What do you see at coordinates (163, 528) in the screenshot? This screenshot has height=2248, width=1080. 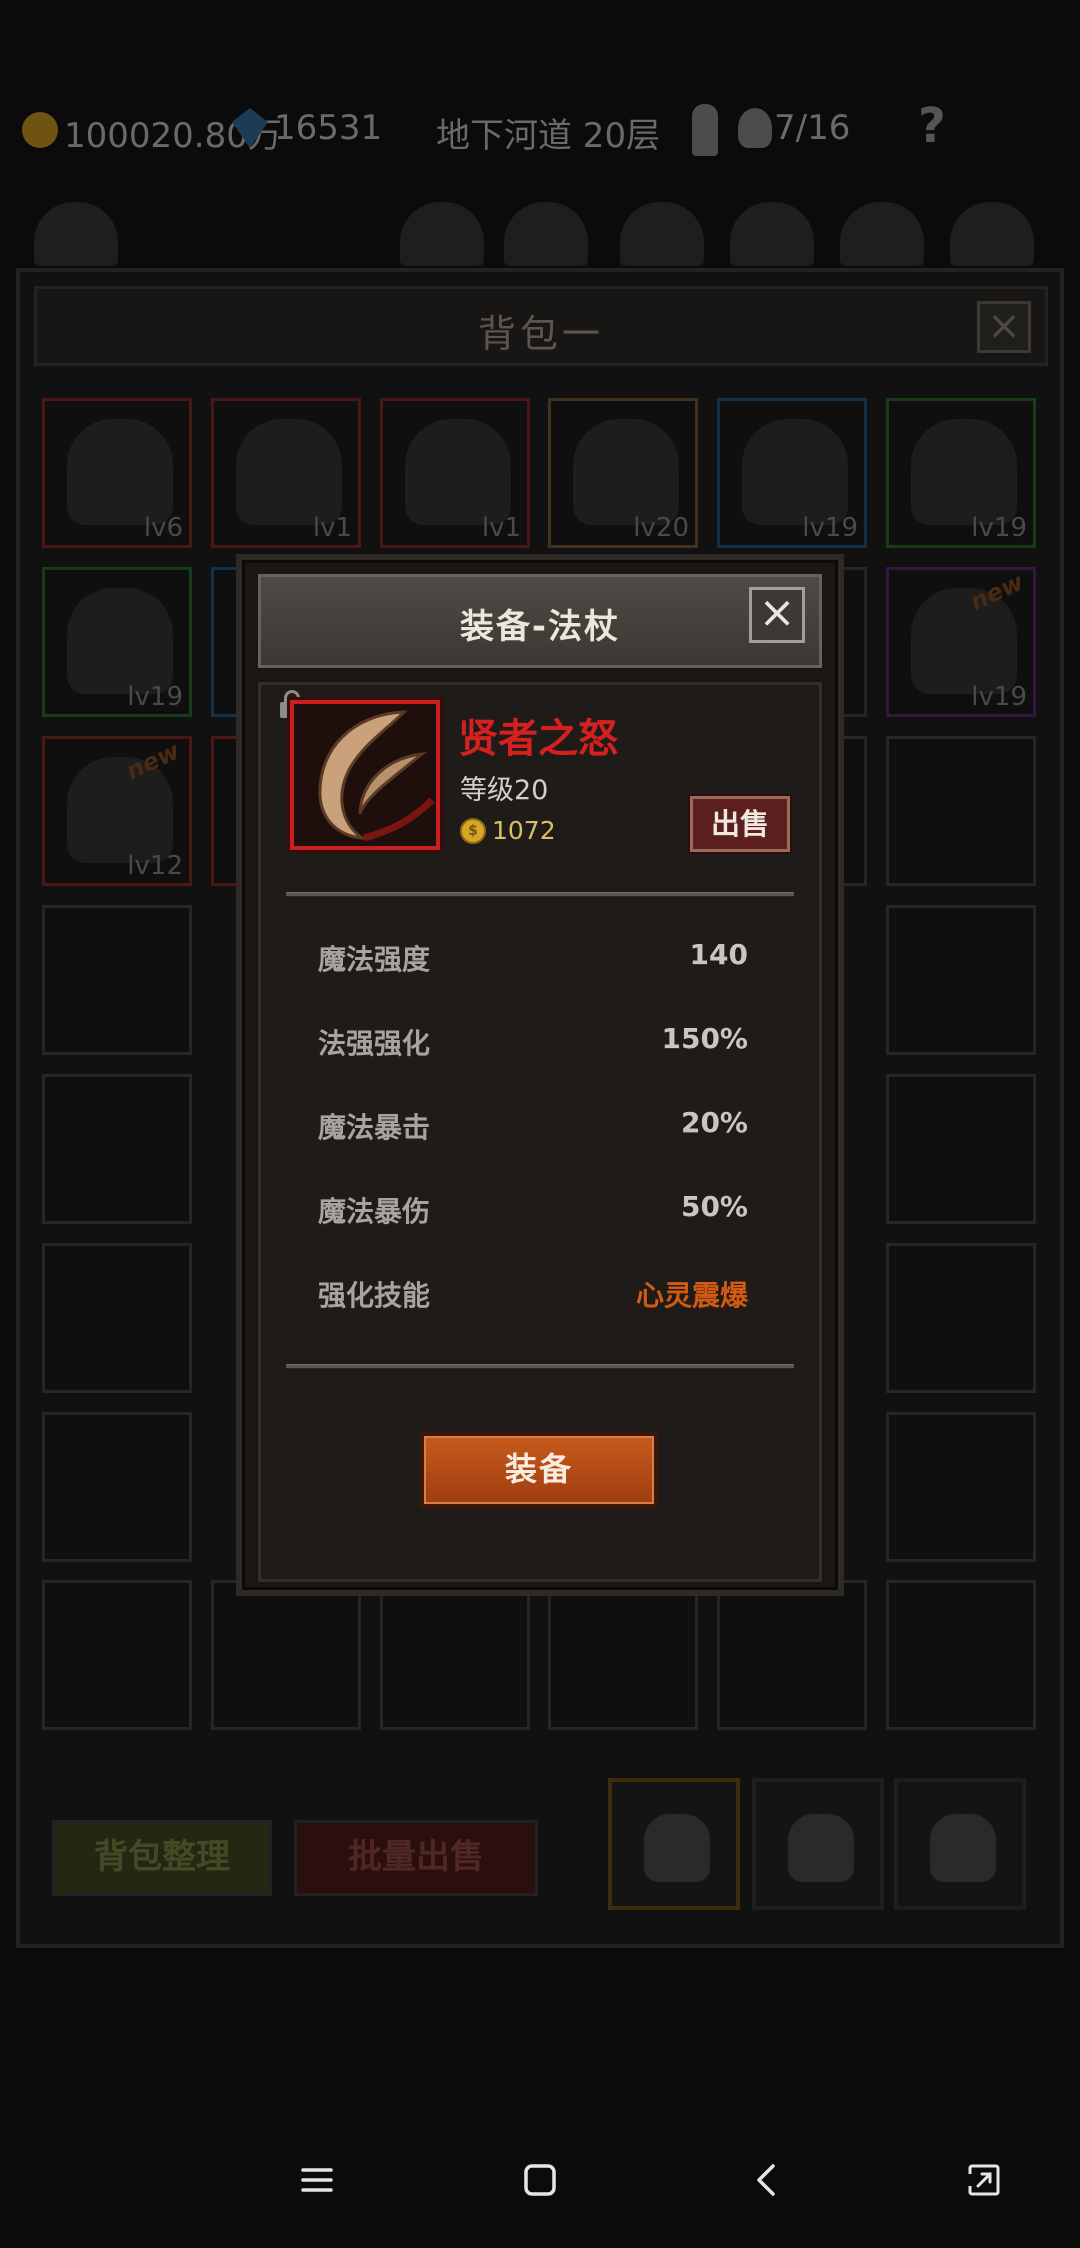 I see `slot-level: lv6` at bounding box center [163, 528].